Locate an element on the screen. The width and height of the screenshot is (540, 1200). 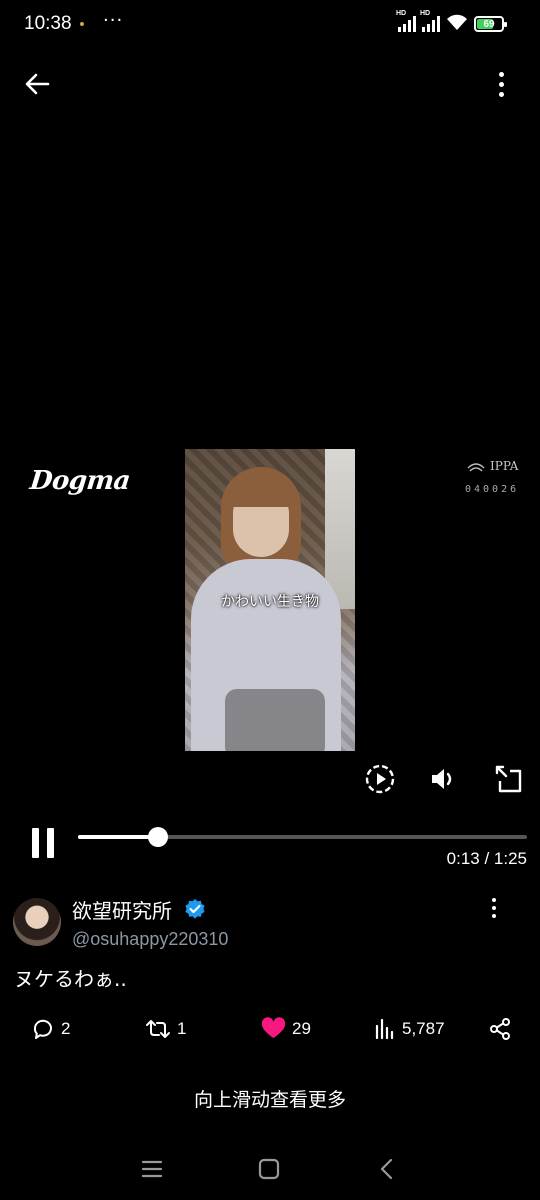
progress-fill is located at coordinates (118, 837).